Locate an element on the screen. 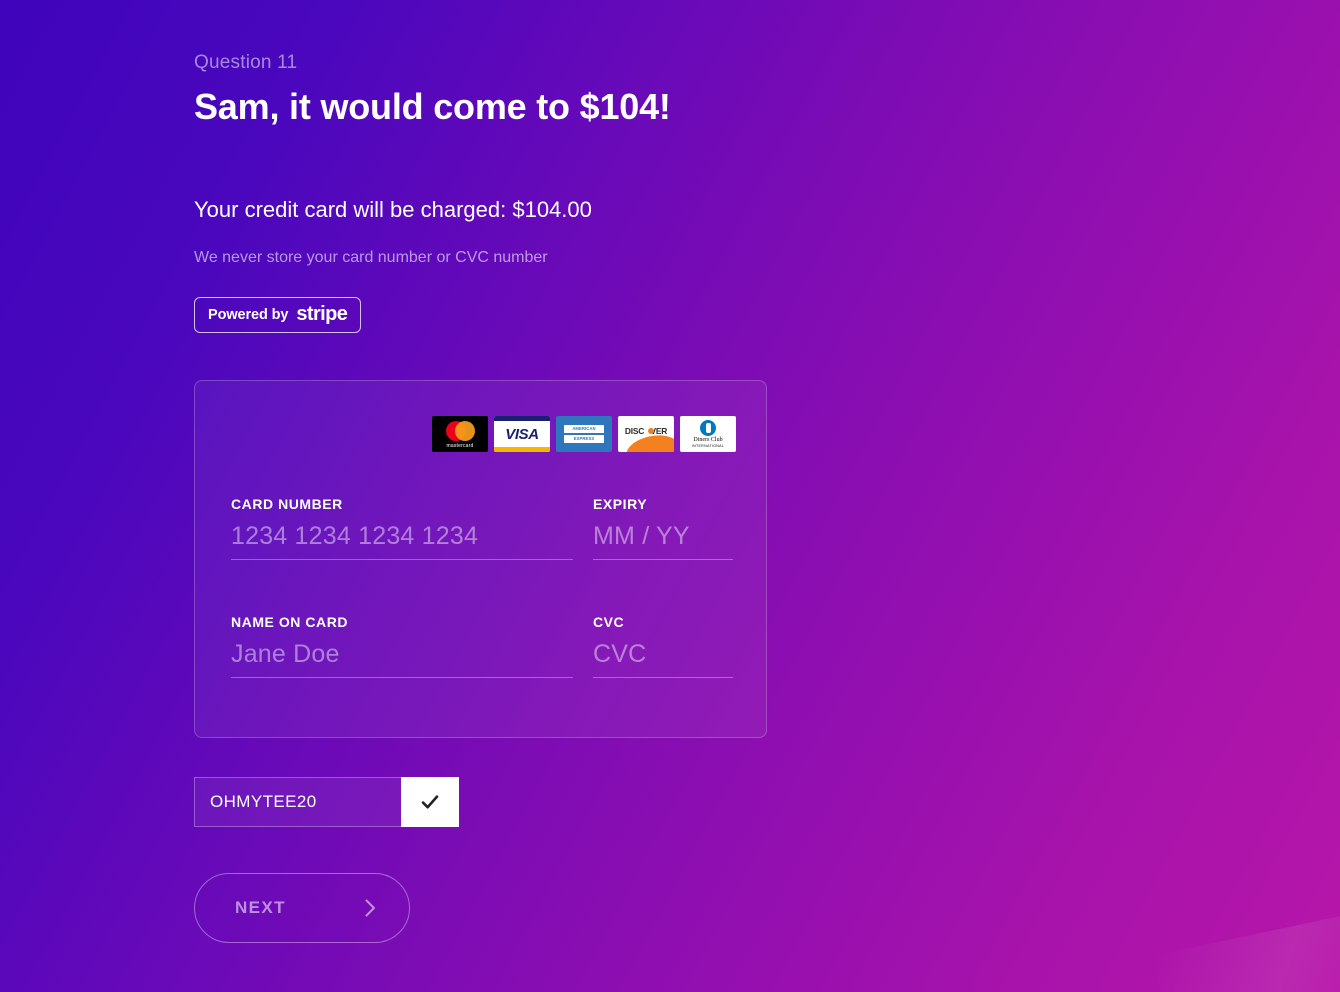 This screenshot has height=992, width=1340. stripe-badge-prefix: Powered by is located at coordinates (248, 315).